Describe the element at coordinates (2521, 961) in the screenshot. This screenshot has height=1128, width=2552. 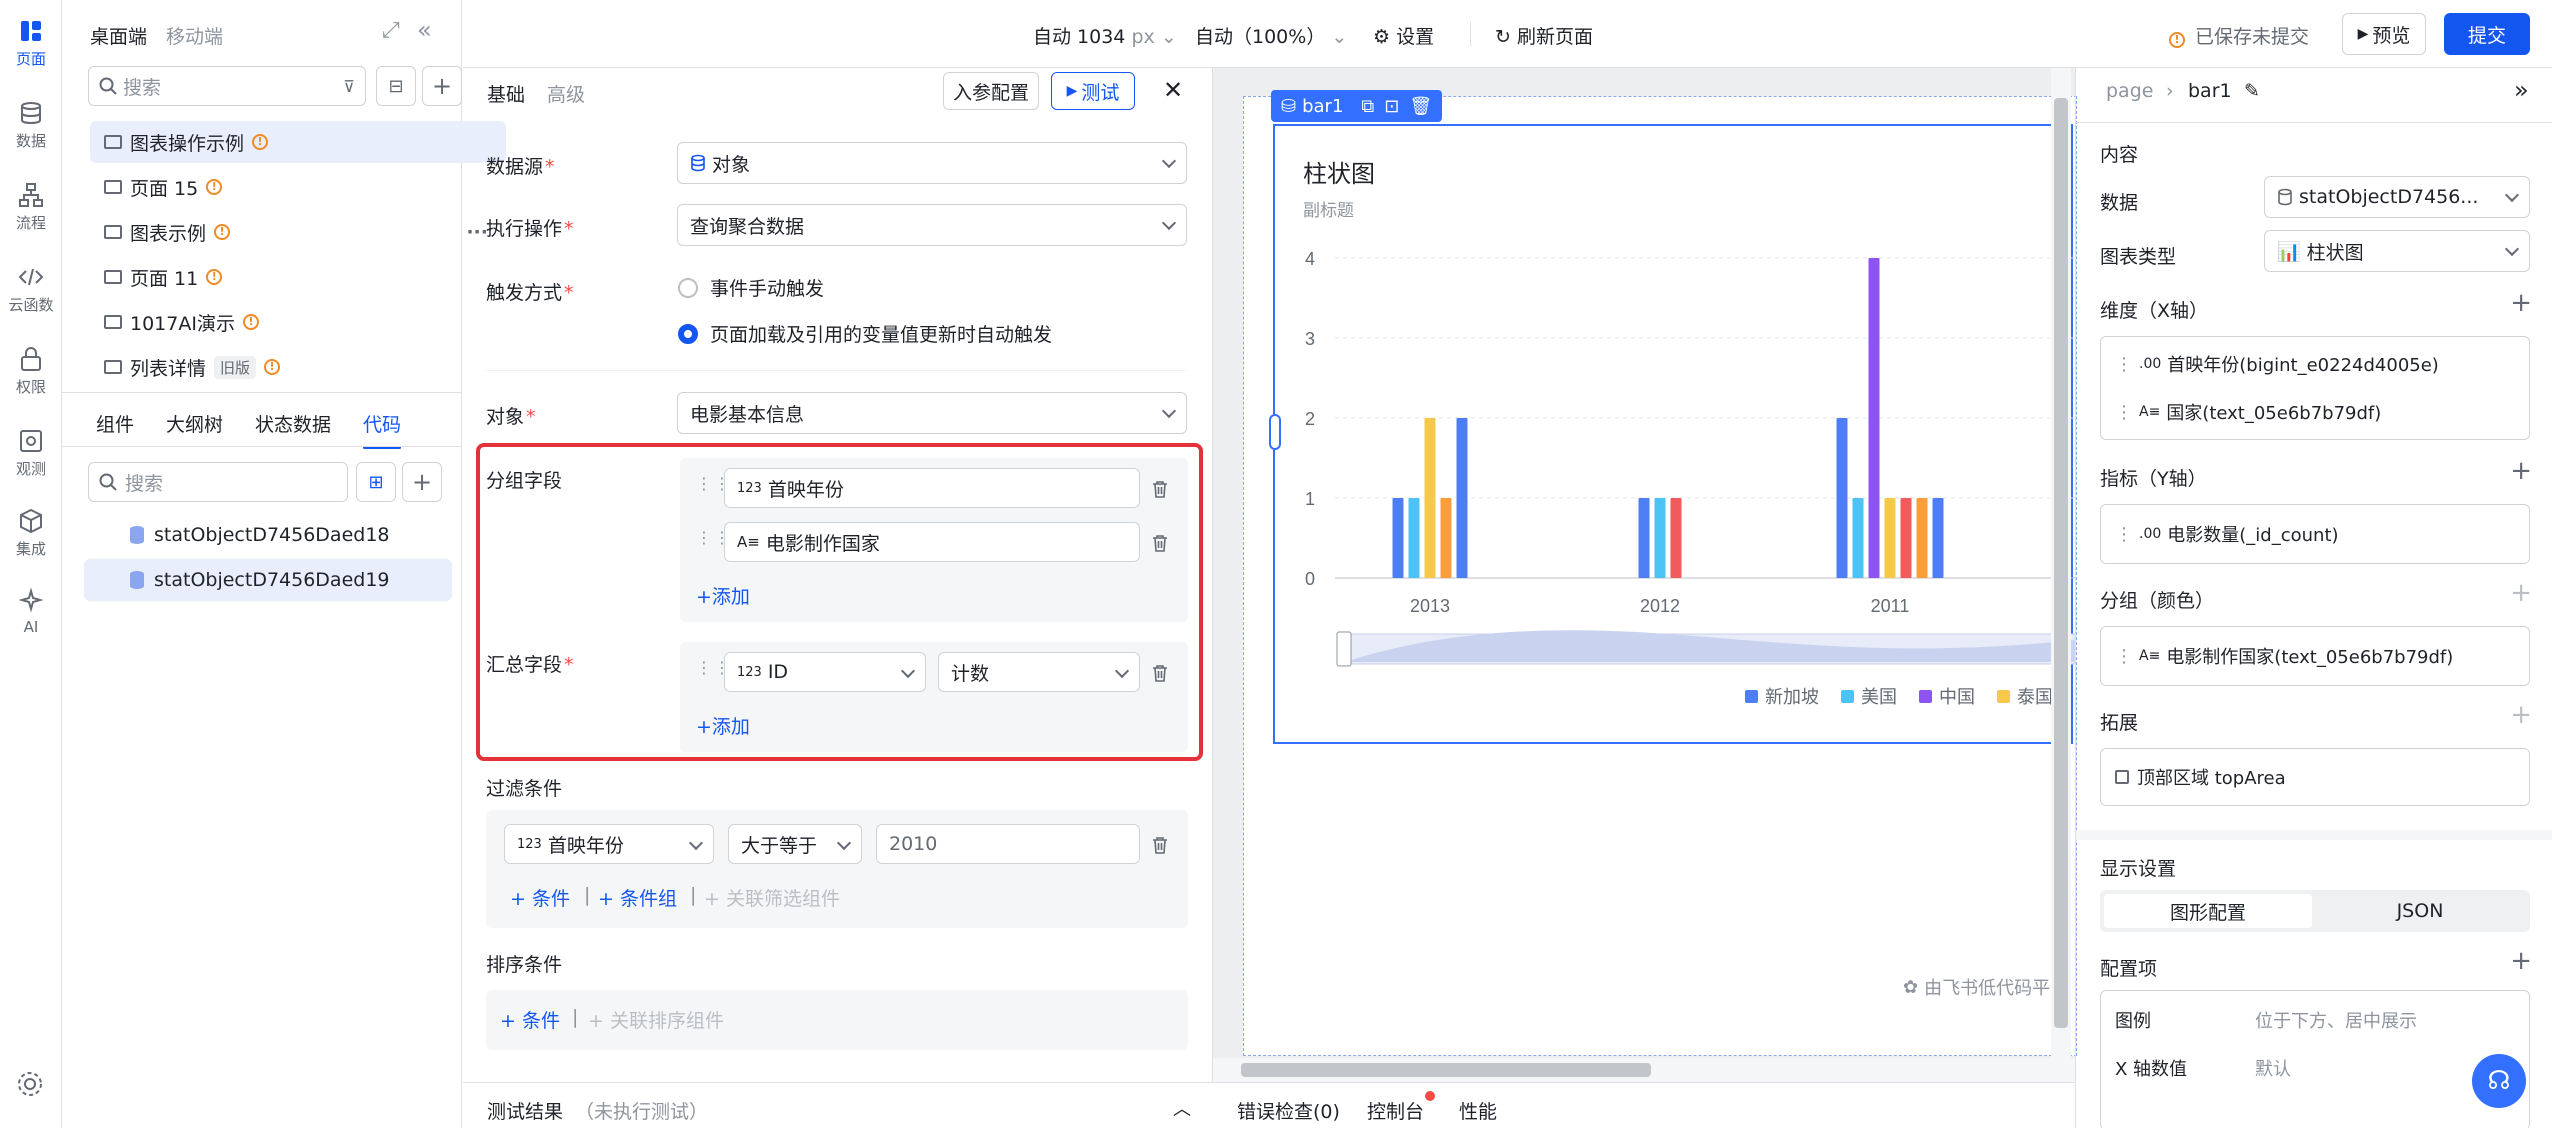
I see `add-config-button: +` at that location.